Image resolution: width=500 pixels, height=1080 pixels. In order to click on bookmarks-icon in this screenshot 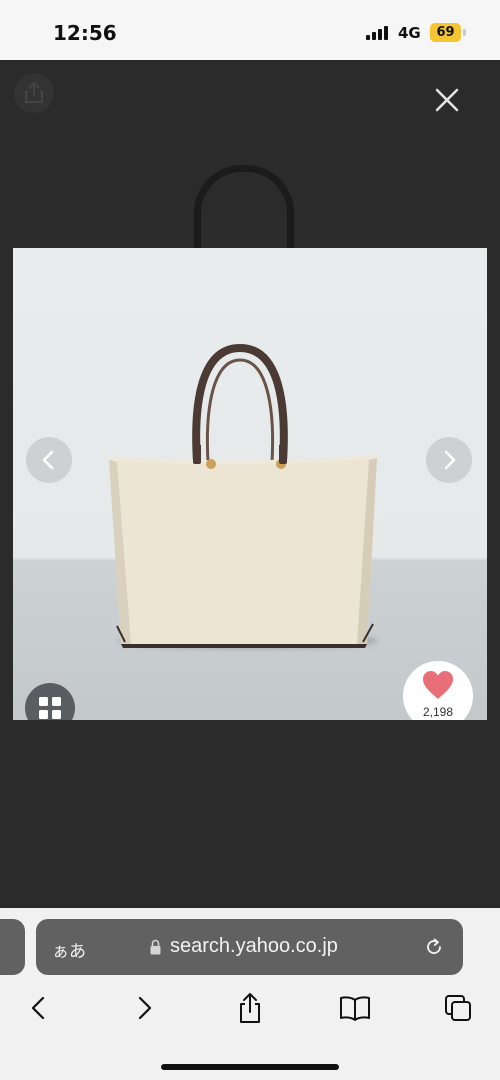, I will do `click(355, 1008)`.